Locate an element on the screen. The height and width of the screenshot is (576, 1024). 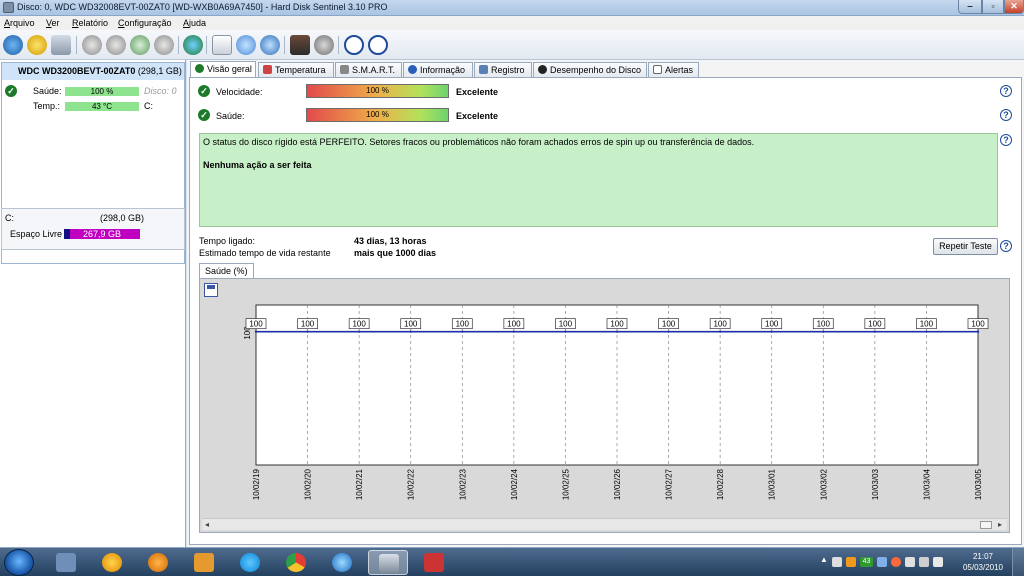
taskbar-app-info is located at coordinates (112, 562).